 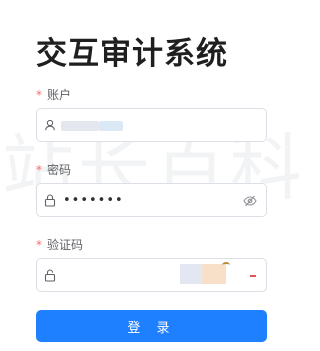 I want to click on password-label-row: * 密码, so click(x=53, y=170).